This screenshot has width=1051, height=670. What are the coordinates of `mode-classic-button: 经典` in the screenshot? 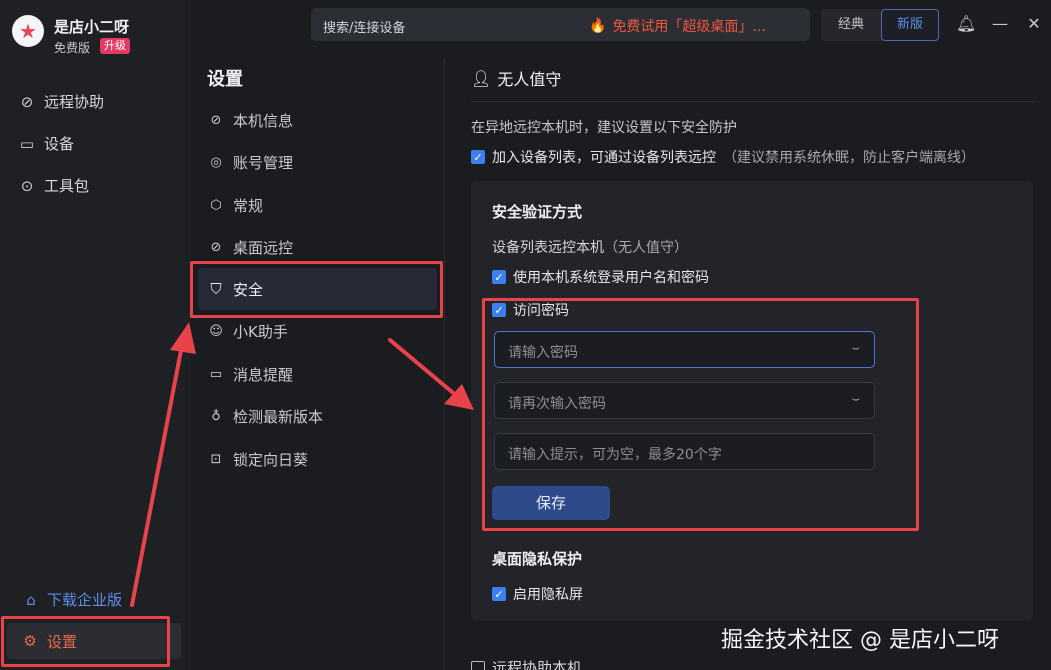 It's located at (851, 25).